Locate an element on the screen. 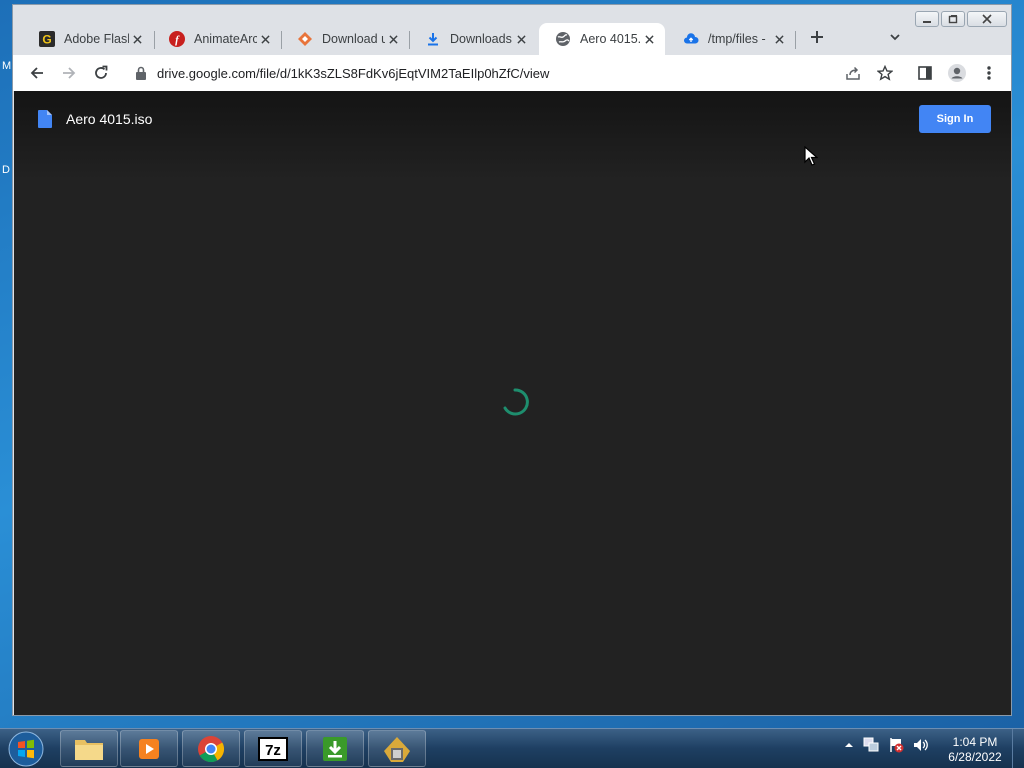 Image resolution: width=1024 pixels, height=768 pixels. arrow-left-icon is located at coordinates (36, 73).